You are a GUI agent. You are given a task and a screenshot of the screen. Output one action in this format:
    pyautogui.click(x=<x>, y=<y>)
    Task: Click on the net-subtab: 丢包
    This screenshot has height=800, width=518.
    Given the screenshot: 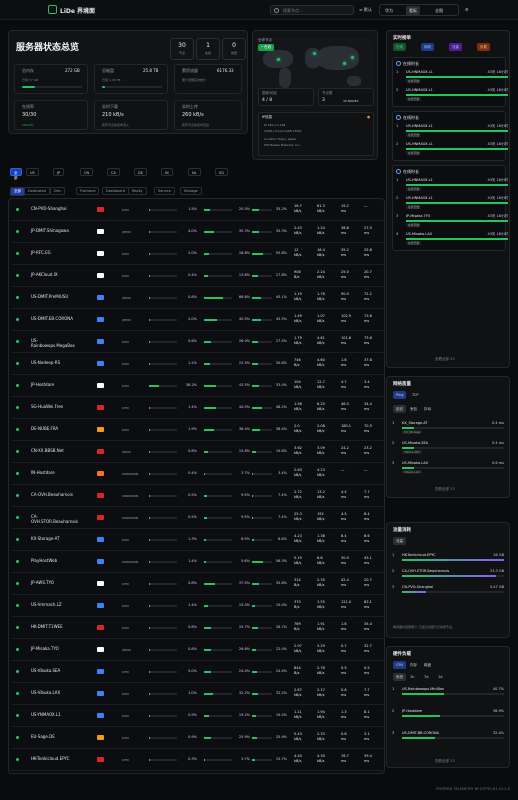 What is the action you would take?
    pyautogui.click(x=413, y=409)
    